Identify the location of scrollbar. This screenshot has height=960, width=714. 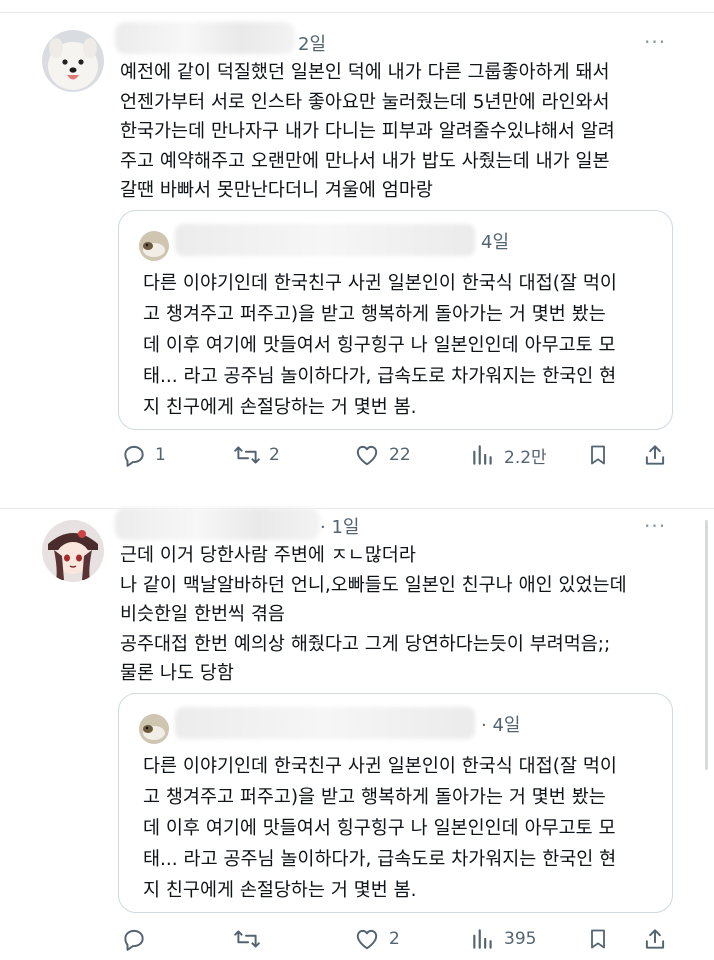
(706, 645).